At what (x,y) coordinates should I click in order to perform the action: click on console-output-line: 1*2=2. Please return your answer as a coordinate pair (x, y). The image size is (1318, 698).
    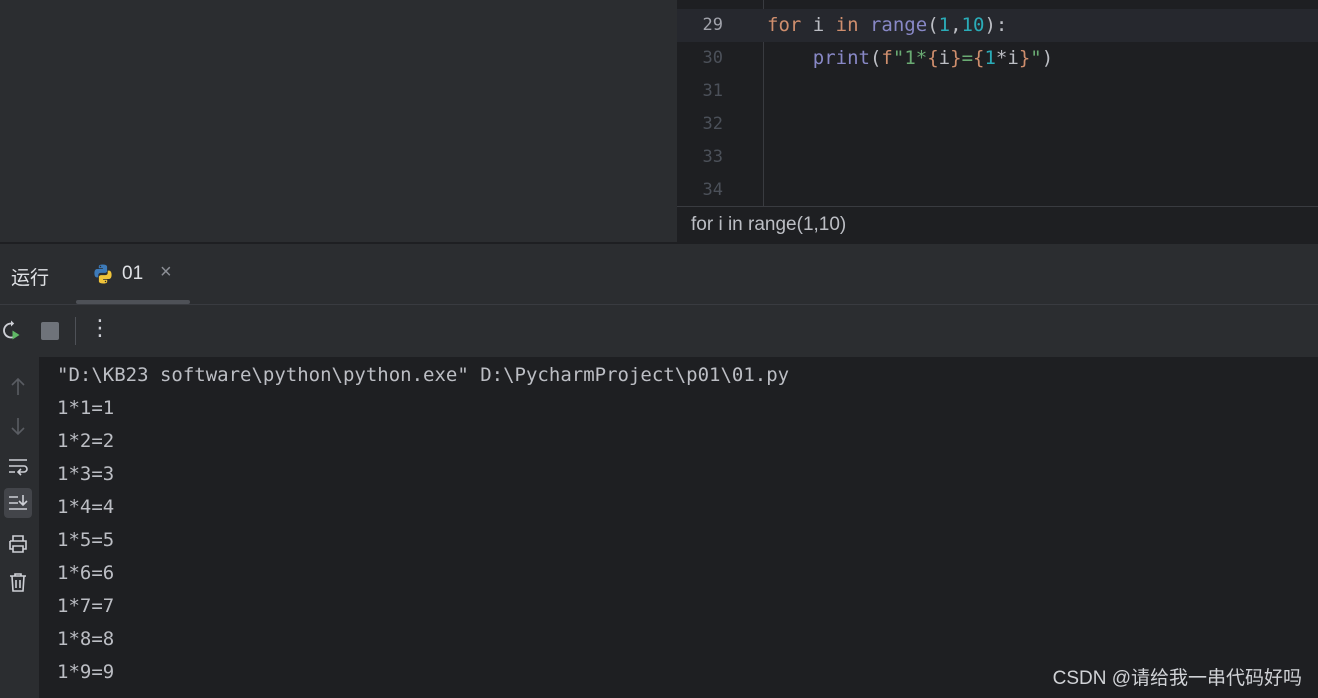
    Looking at the image, I should click on (86, 441).